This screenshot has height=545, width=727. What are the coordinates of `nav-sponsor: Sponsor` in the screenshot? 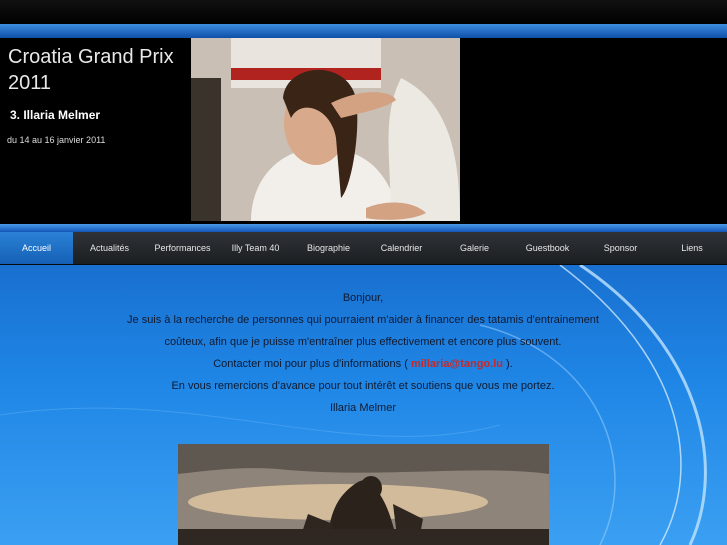 It's located at (620, 248).